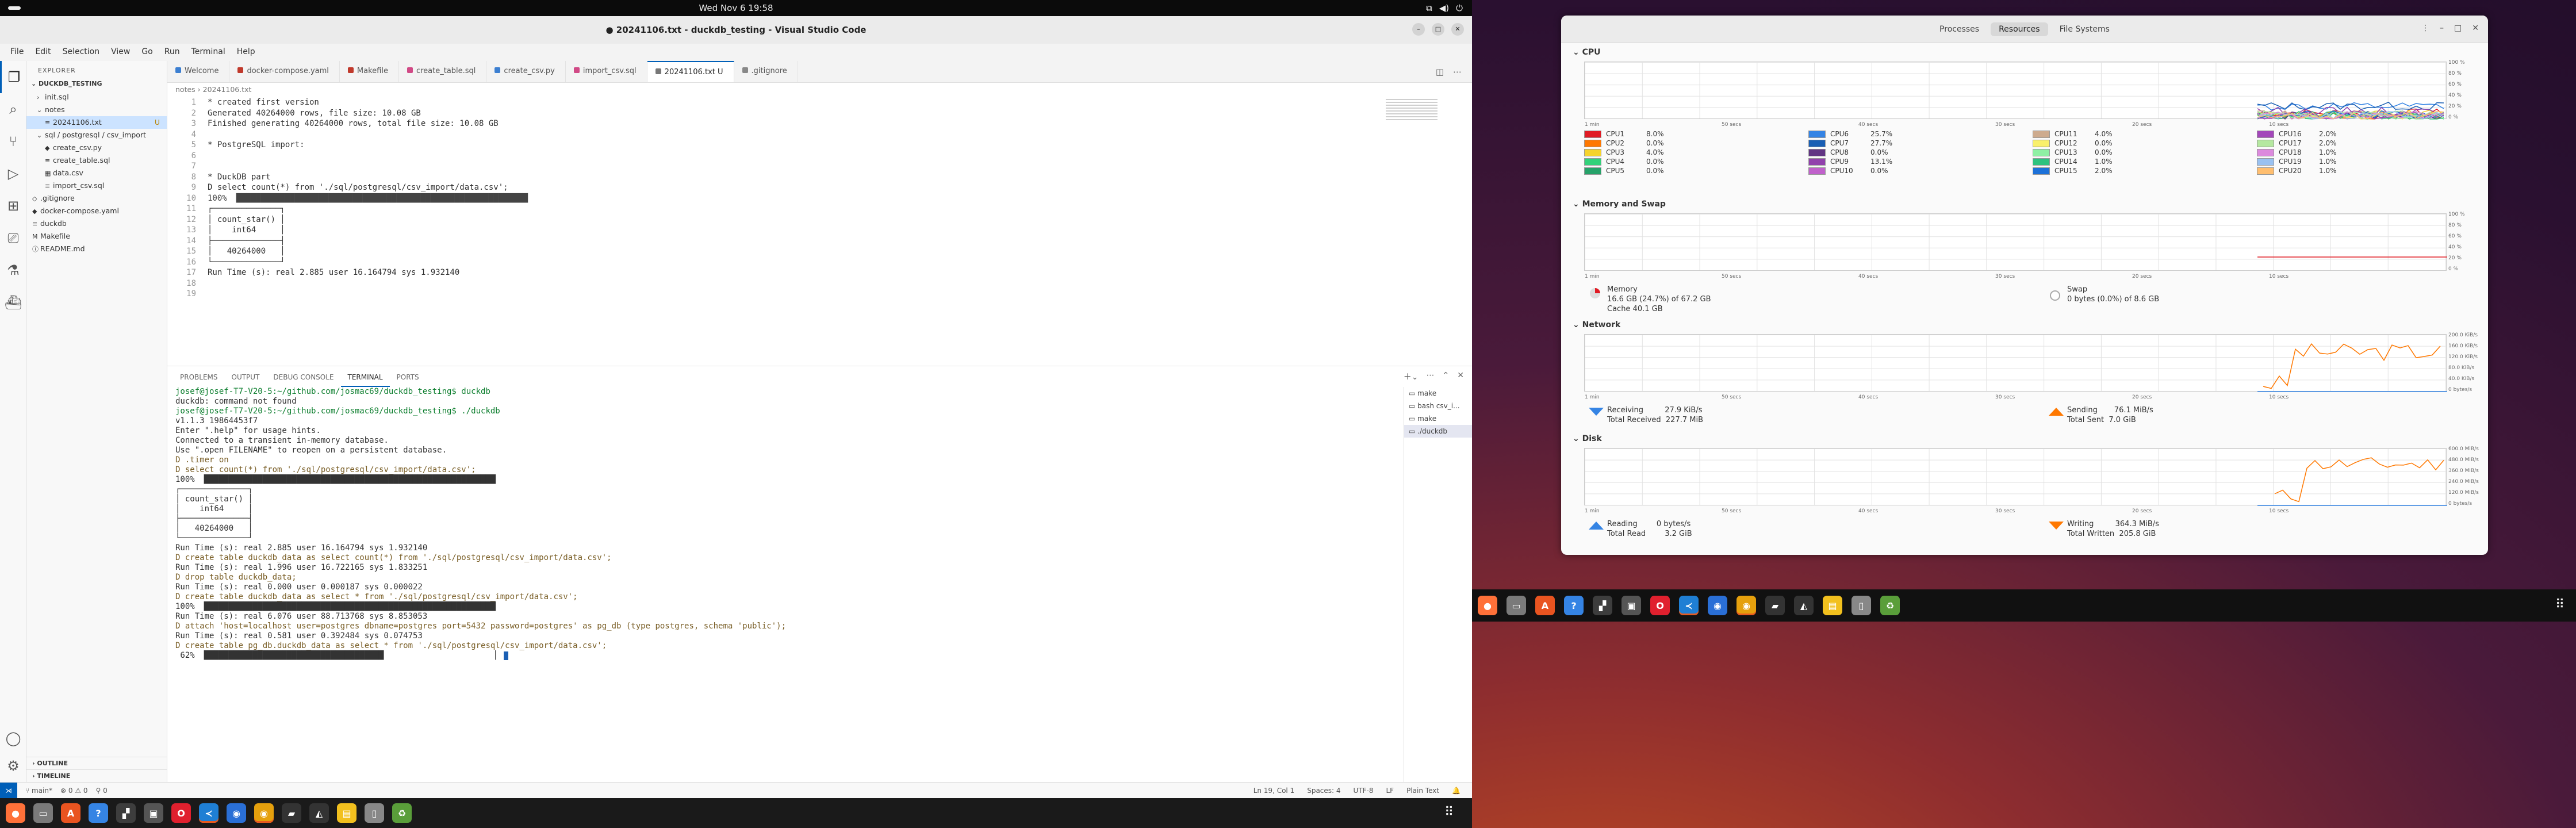  What do you see at coordinates (13, 302) in the screenshot?
I see `docker-icon: ⛴` at bounding box center [13, 302].